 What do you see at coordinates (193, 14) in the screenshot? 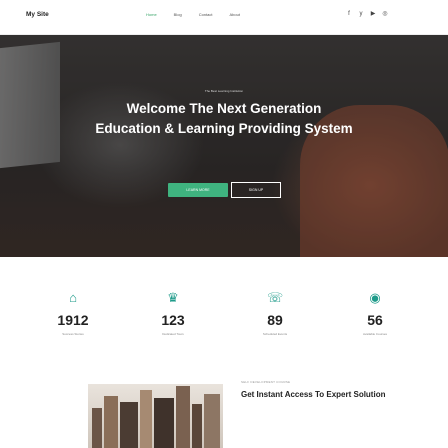
I see `main-nav: Home Blog Contact About` at bounding box center [193, 14].